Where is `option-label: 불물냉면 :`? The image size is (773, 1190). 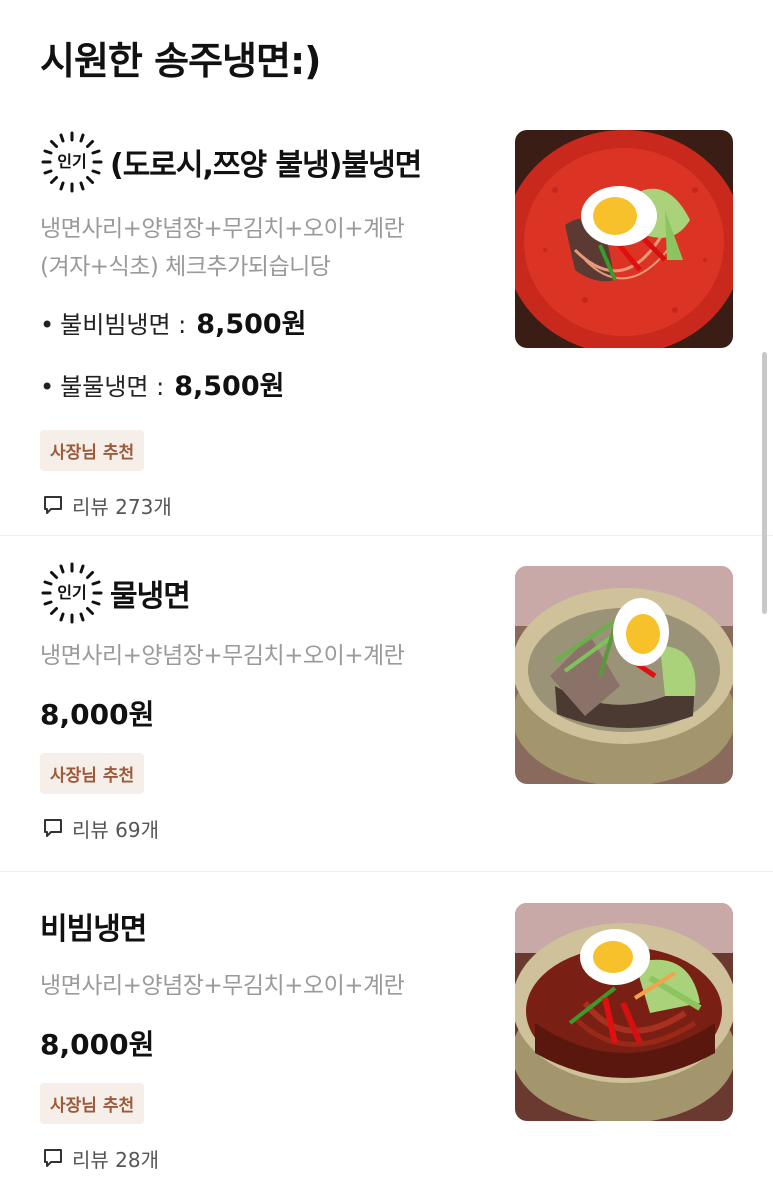 option-label: 불물냉면 : is located at coordinates (112, 387).